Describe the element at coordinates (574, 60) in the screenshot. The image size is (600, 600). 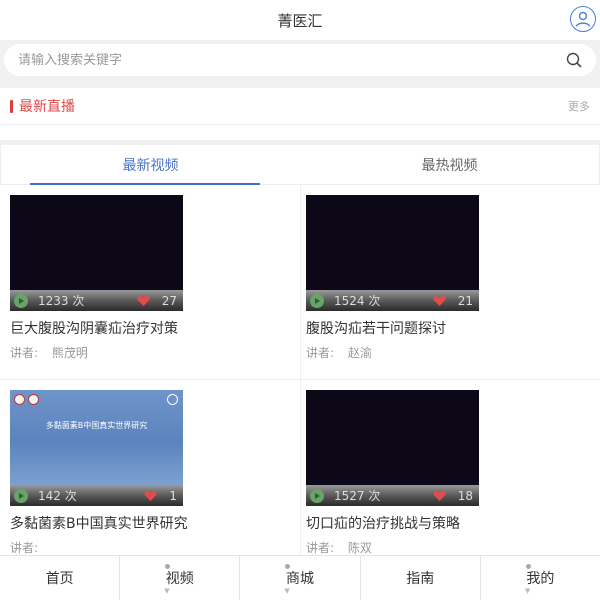
I see `search-icon` at that location.